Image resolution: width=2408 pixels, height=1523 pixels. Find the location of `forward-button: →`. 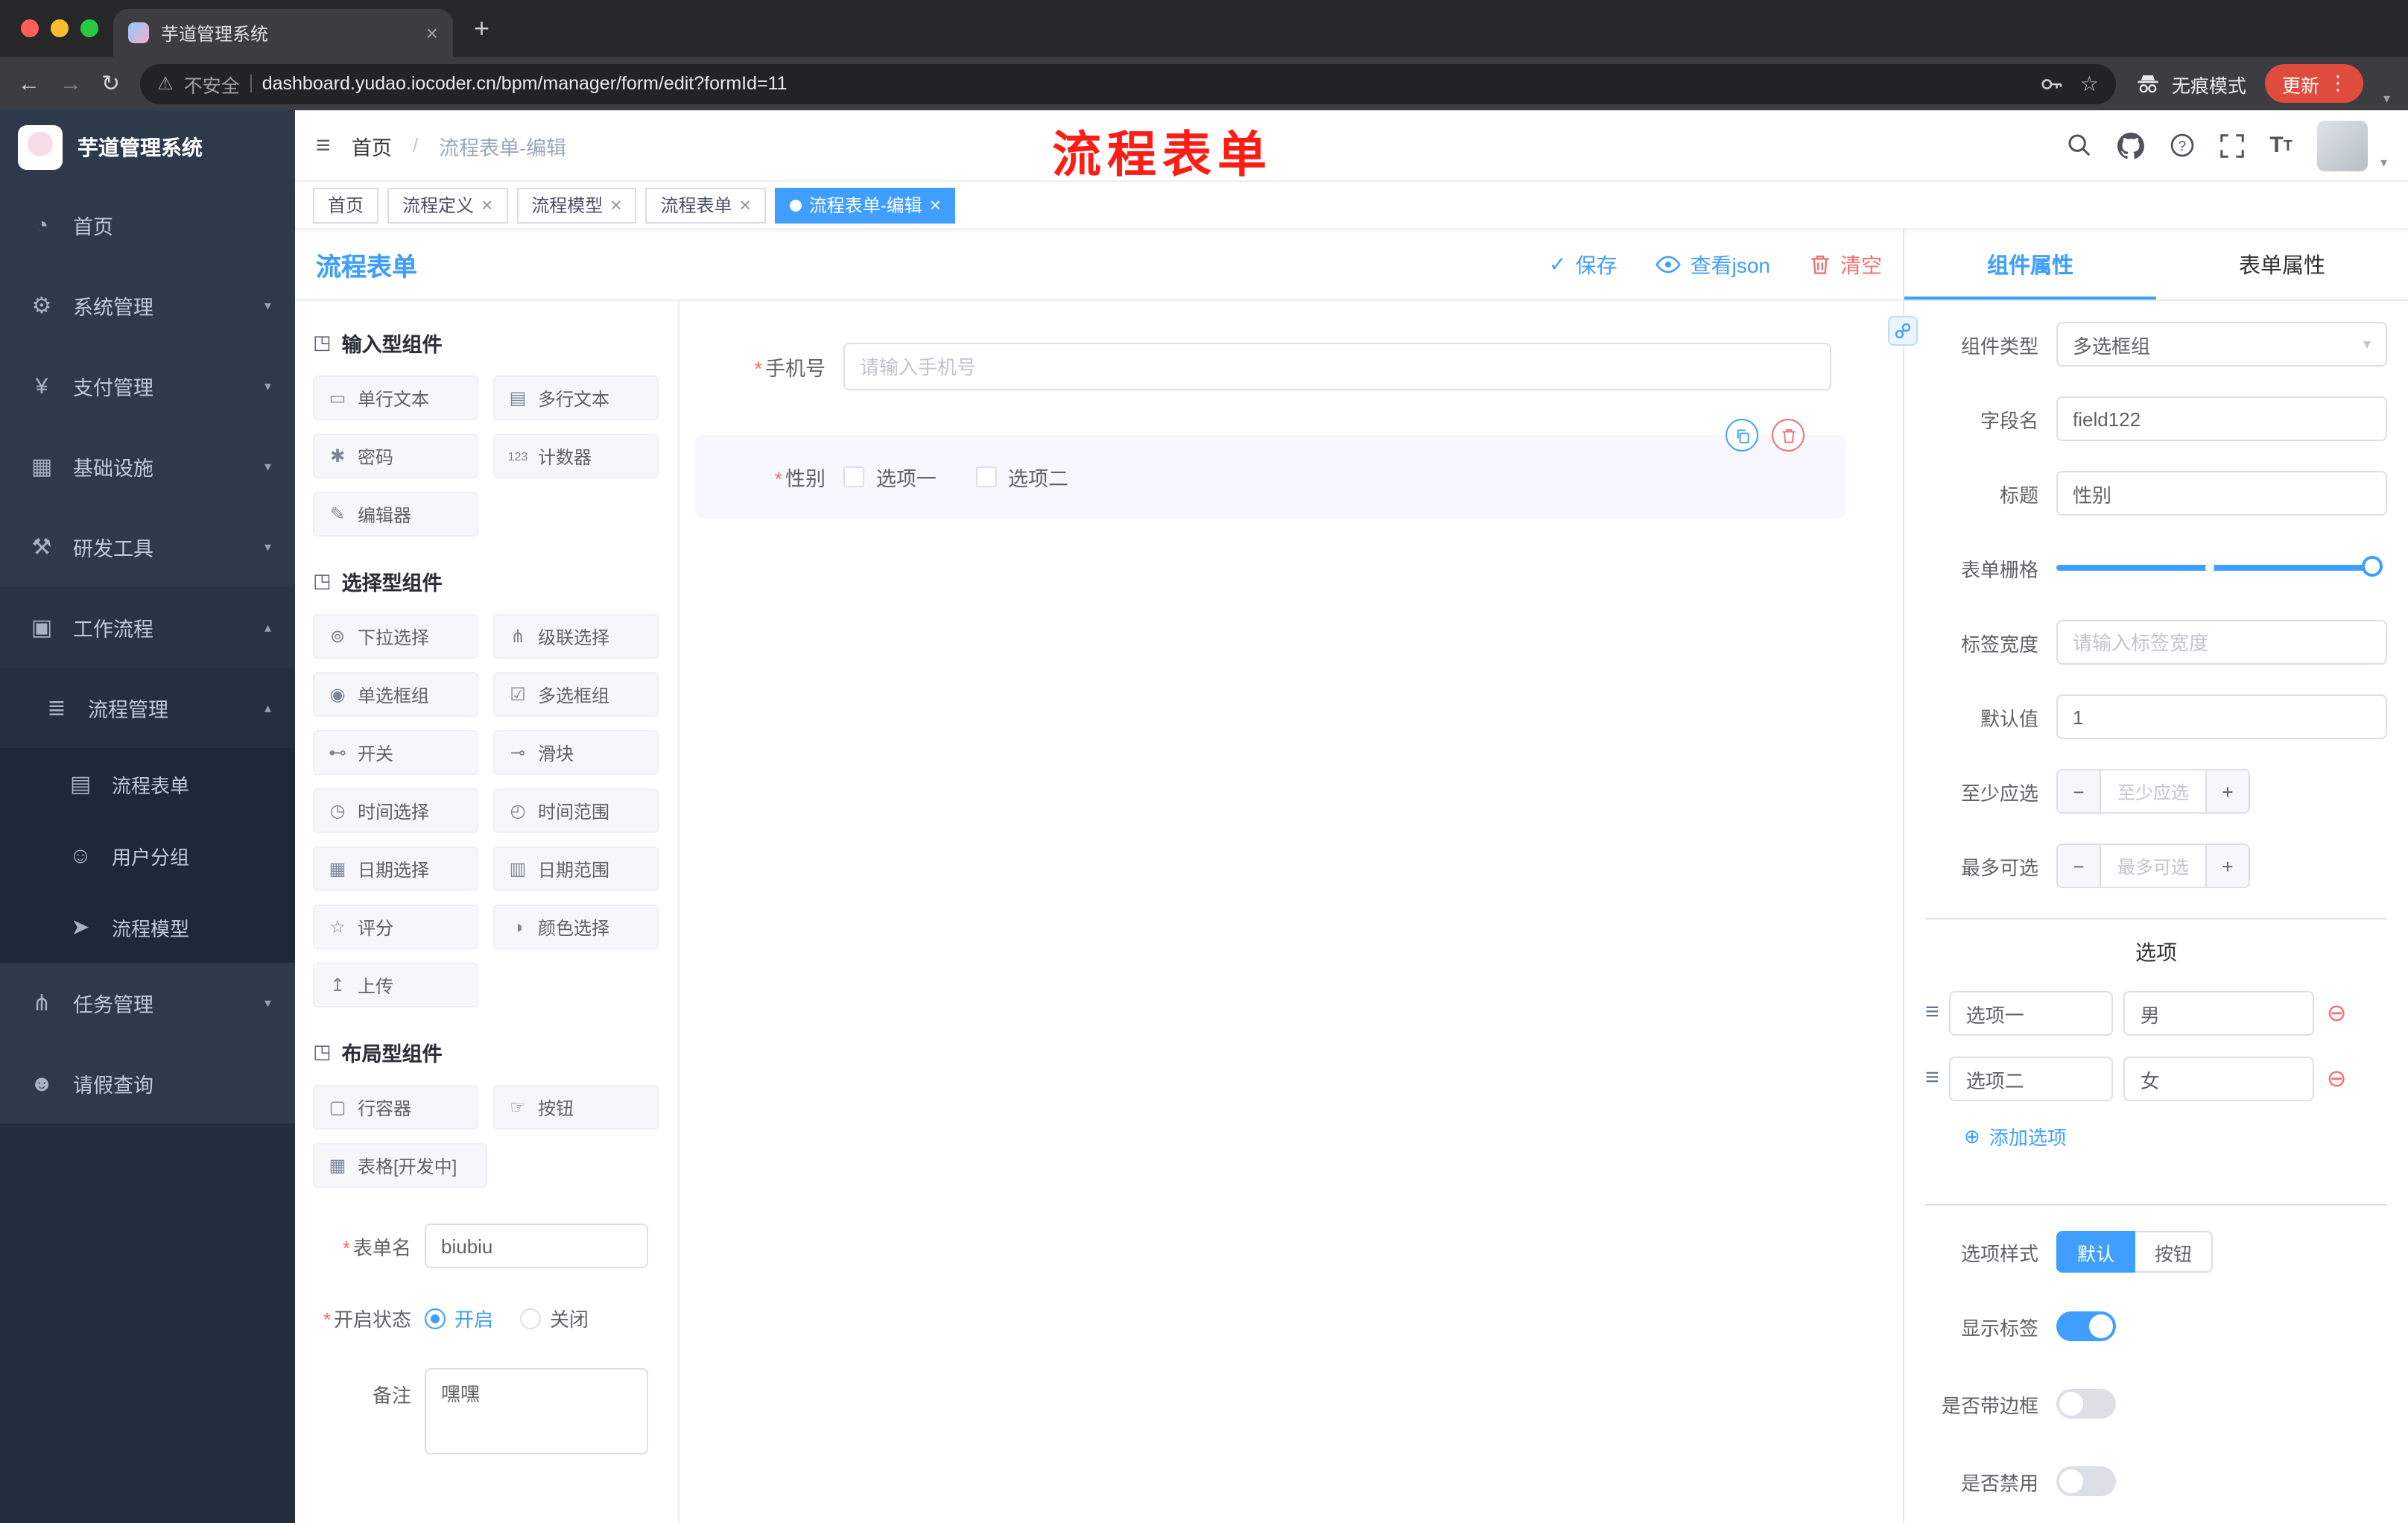

forward-button: → is located at coordinates (71, 83).